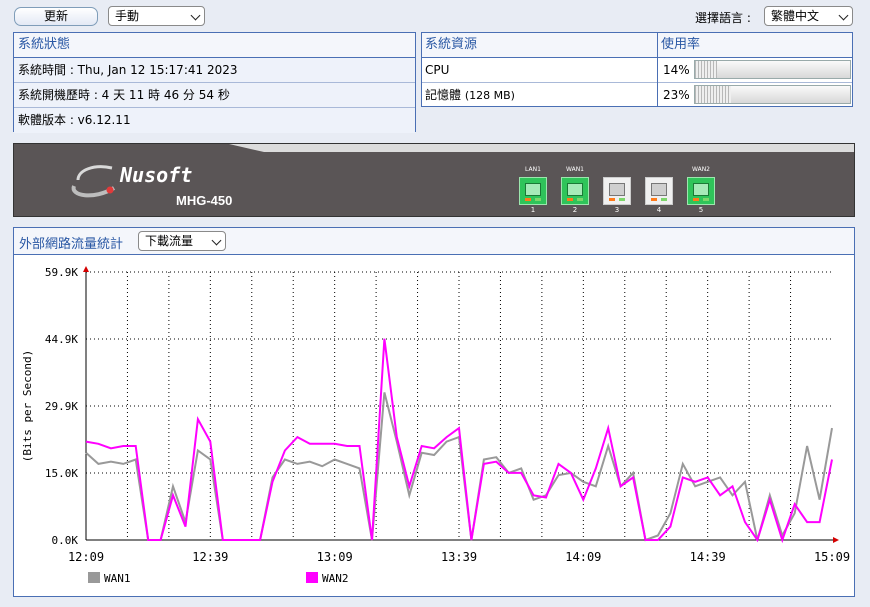 Image resolution: width=870 pixels, height=607 pixels. I want to click on port-label: WAN2, so click(700, 169).